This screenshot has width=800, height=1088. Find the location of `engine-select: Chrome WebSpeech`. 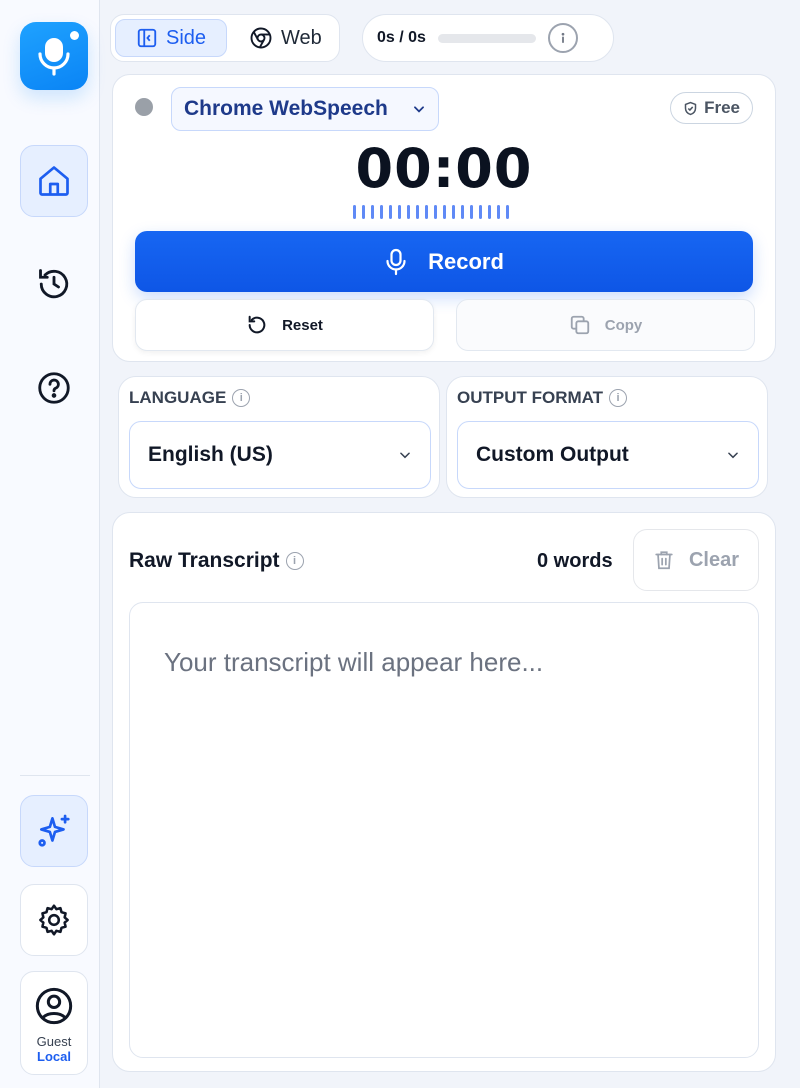

engine-select: Chrome WebSpeech is located at coordinates (305, 109).